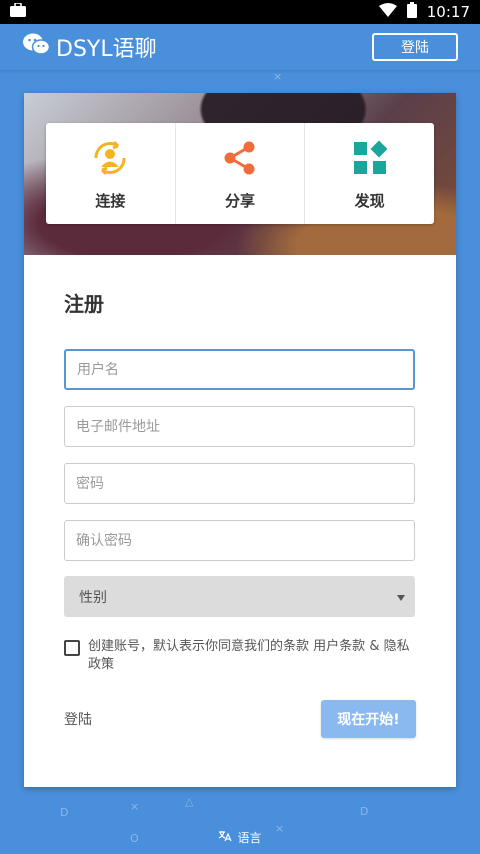  I want to click on feature-bar: 连接 分享 发现, so click(240, 173).